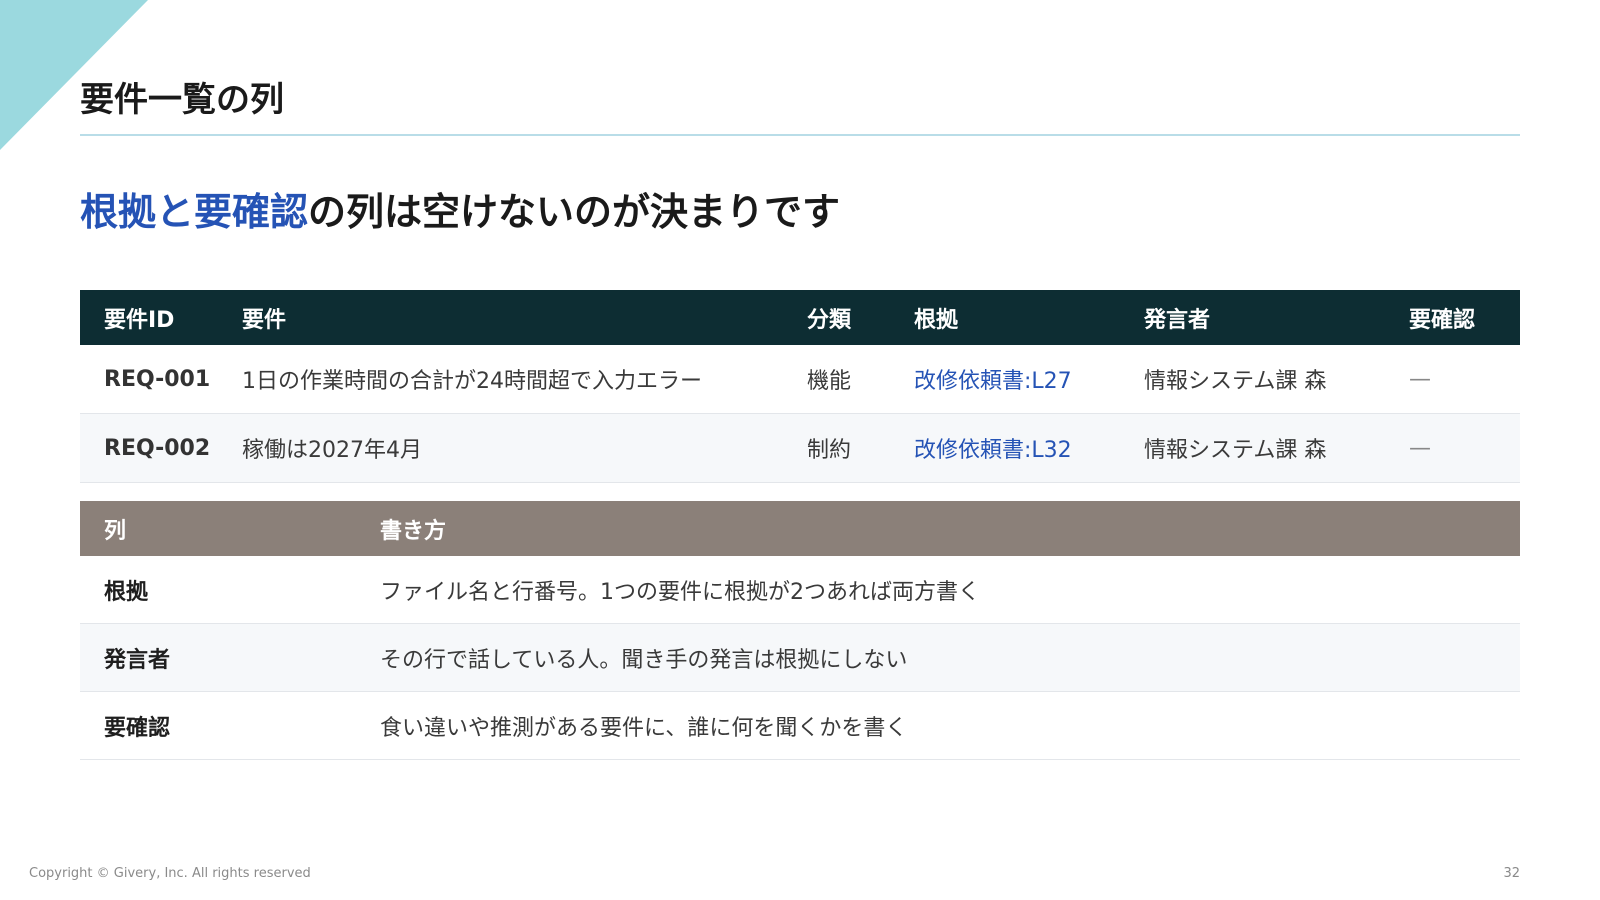 This screenshot has width=1600, height=900. Describe the element at coordinates (1511, 873) in the screenshot. I see `page-number: 32` at that location.